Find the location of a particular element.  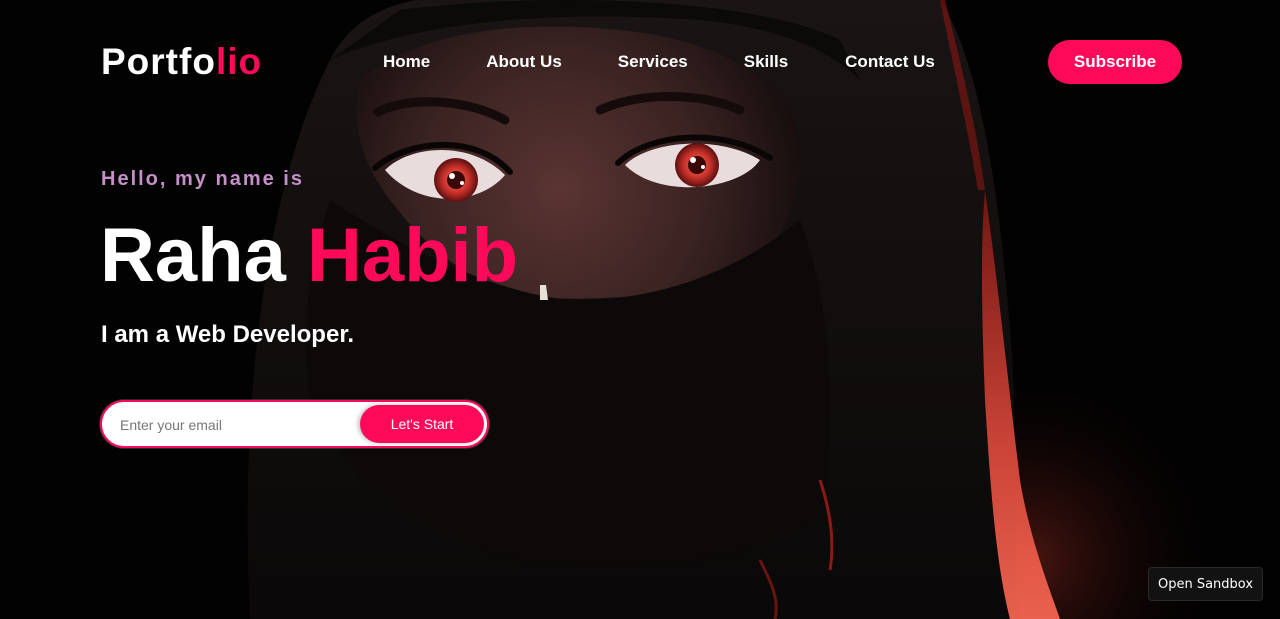

logo-text-accent: lio is located at coordinates (239, 61).